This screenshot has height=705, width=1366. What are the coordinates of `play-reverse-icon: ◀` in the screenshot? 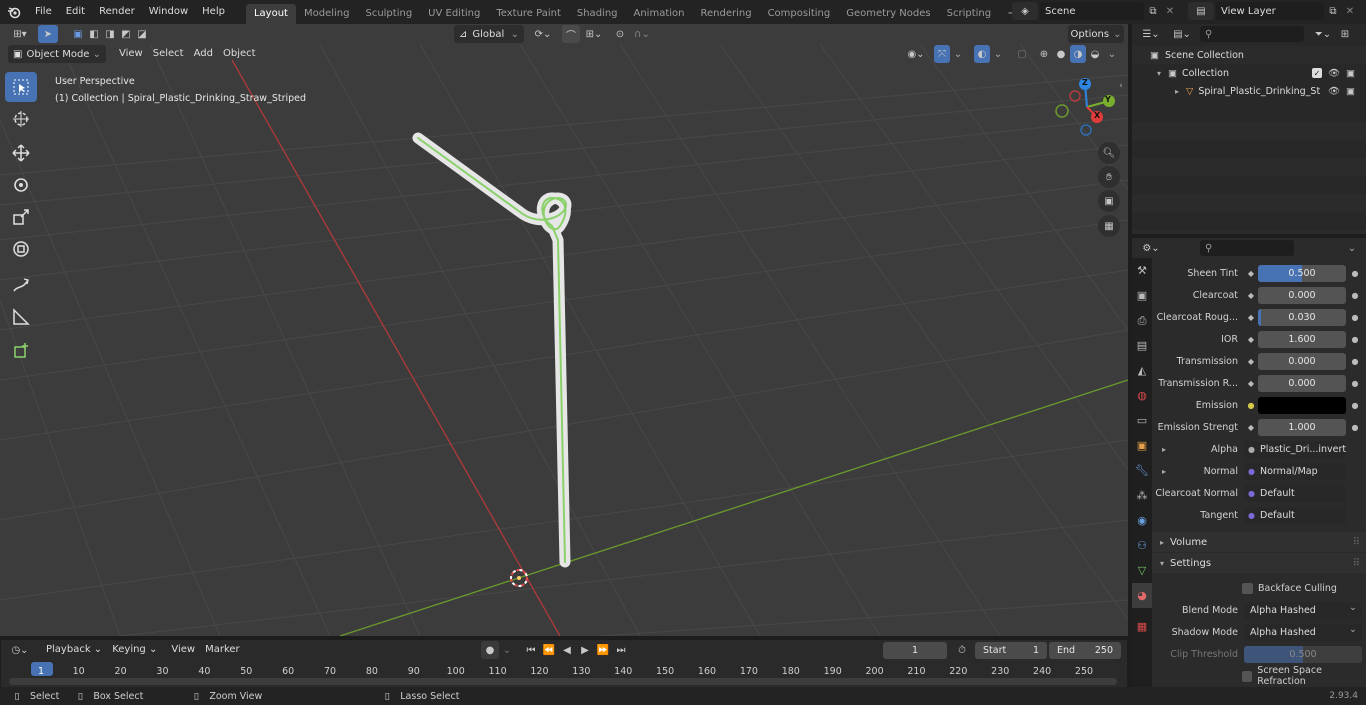 It's located at (567, 650).